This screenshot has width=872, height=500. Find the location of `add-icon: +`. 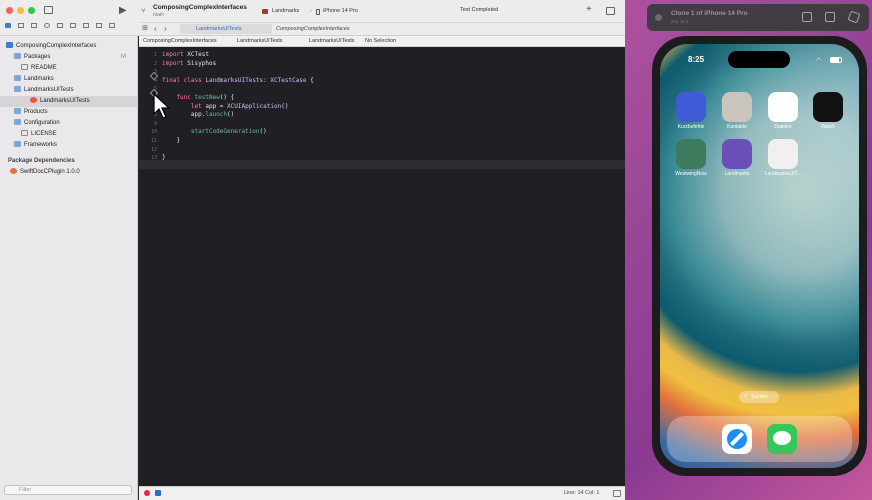

add-icon: + is located at coordinates (589, 10).